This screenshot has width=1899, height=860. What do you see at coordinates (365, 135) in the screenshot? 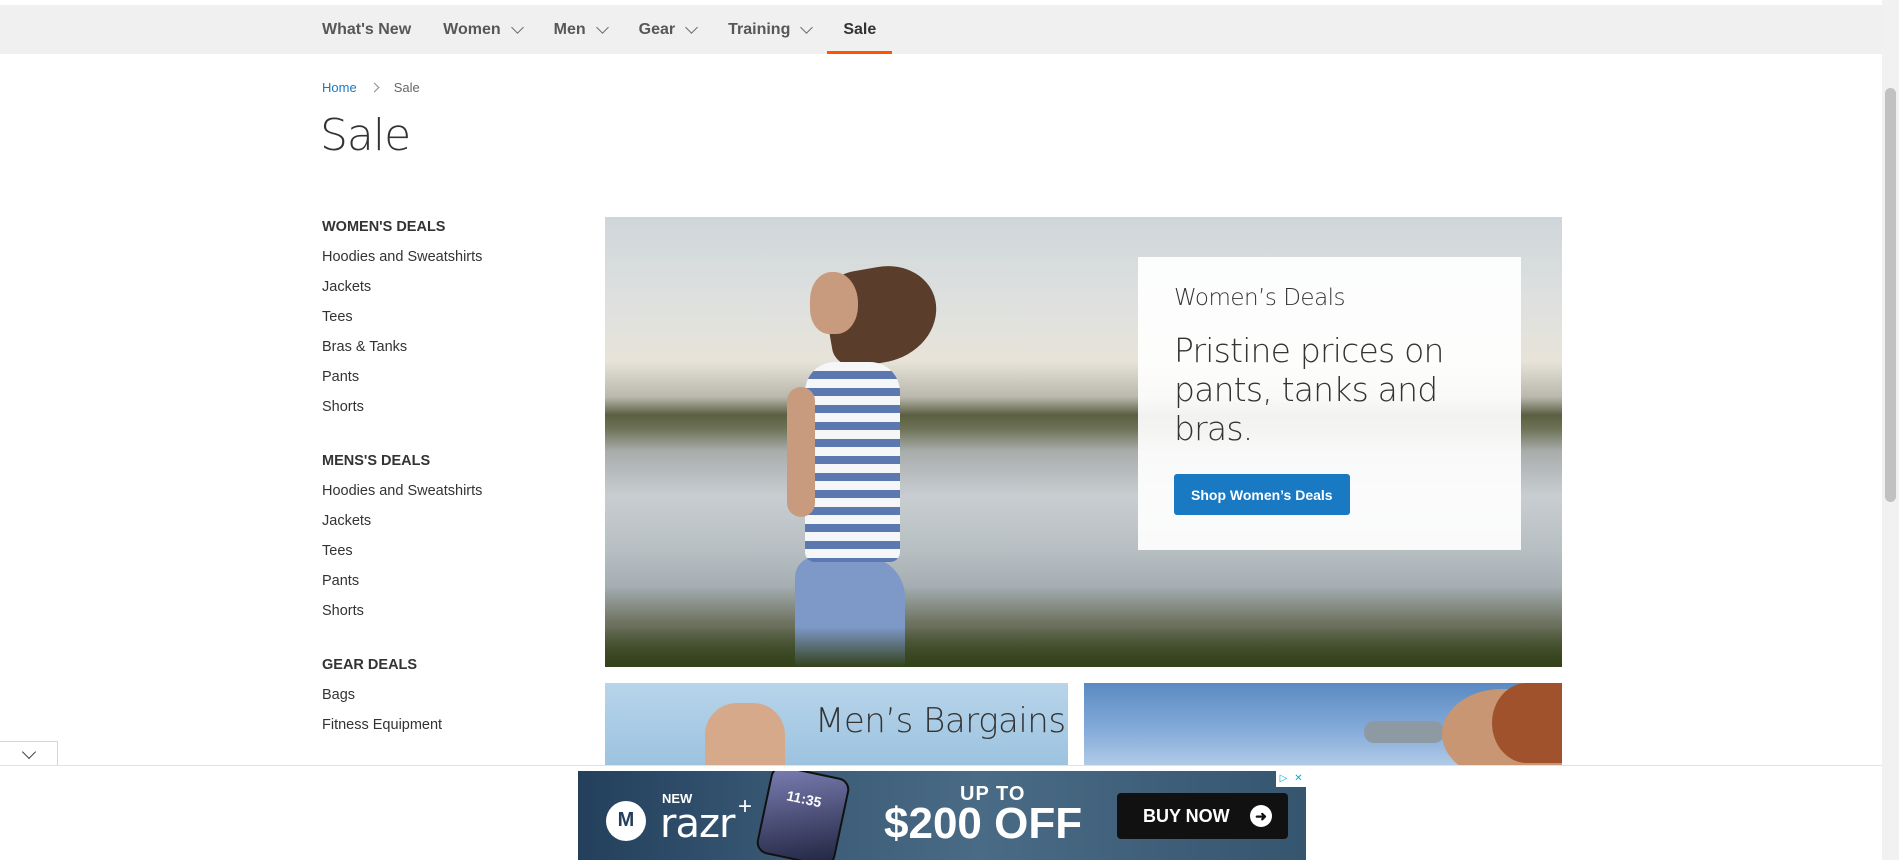
I see `page-title: Sale` at bounding box center [365, 135].